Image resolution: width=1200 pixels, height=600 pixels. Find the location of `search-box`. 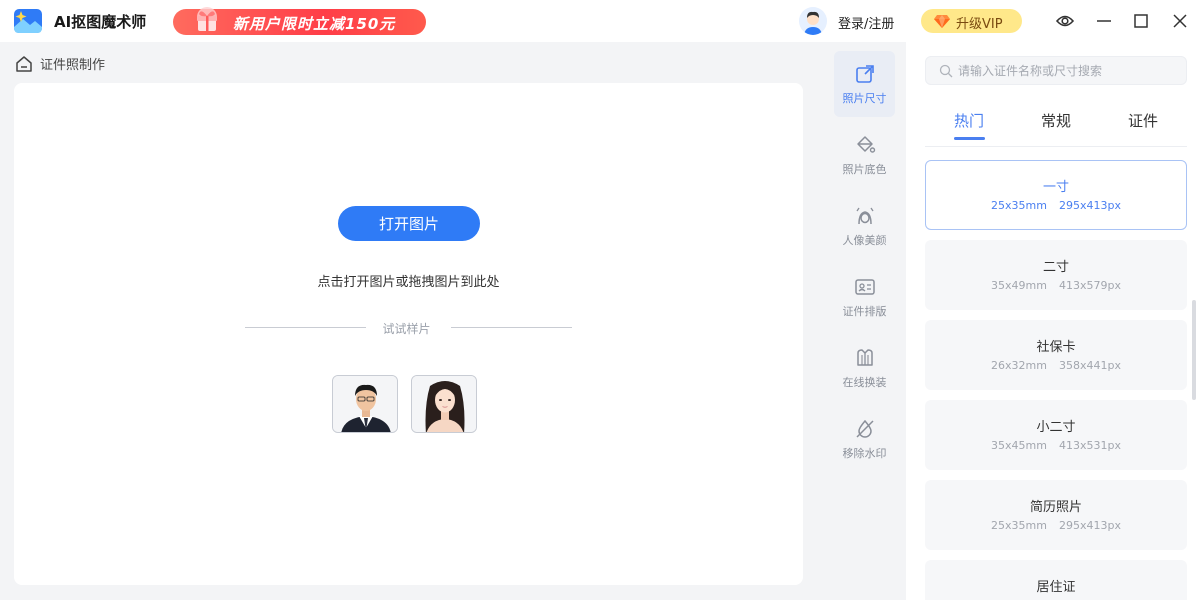

search-box is located at coordinates (1056, 70).